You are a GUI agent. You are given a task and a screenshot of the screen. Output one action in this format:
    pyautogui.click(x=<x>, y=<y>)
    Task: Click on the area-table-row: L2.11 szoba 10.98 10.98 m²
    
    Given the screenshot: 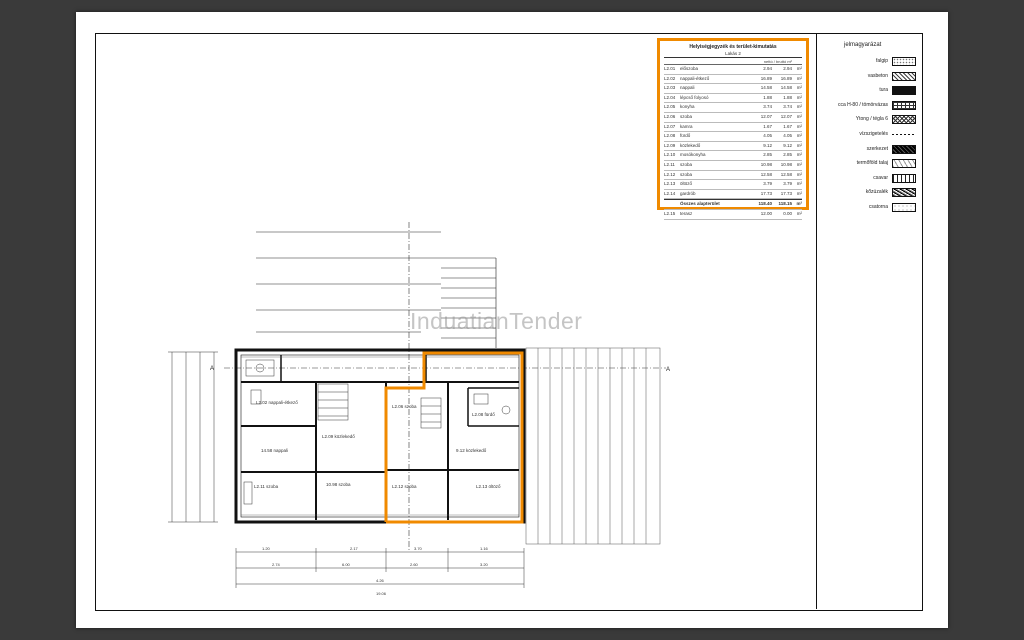 What is the action you would take?
    pyautogui.click(x=733, y=166)
    